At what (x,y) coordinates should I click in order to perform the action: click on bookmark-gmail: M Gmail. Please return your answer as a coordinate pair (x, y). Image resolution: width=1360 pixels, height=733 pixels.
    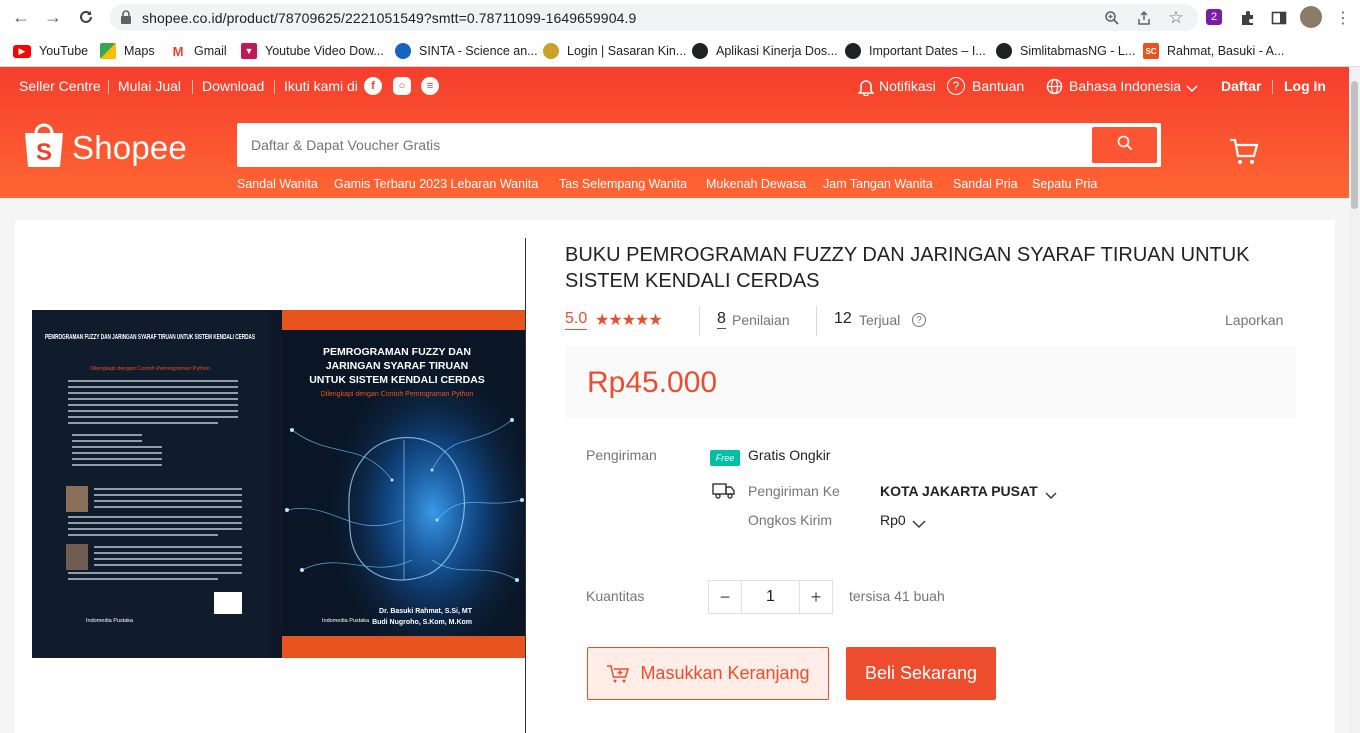
    Looking at the image, I should click on (198, 51).